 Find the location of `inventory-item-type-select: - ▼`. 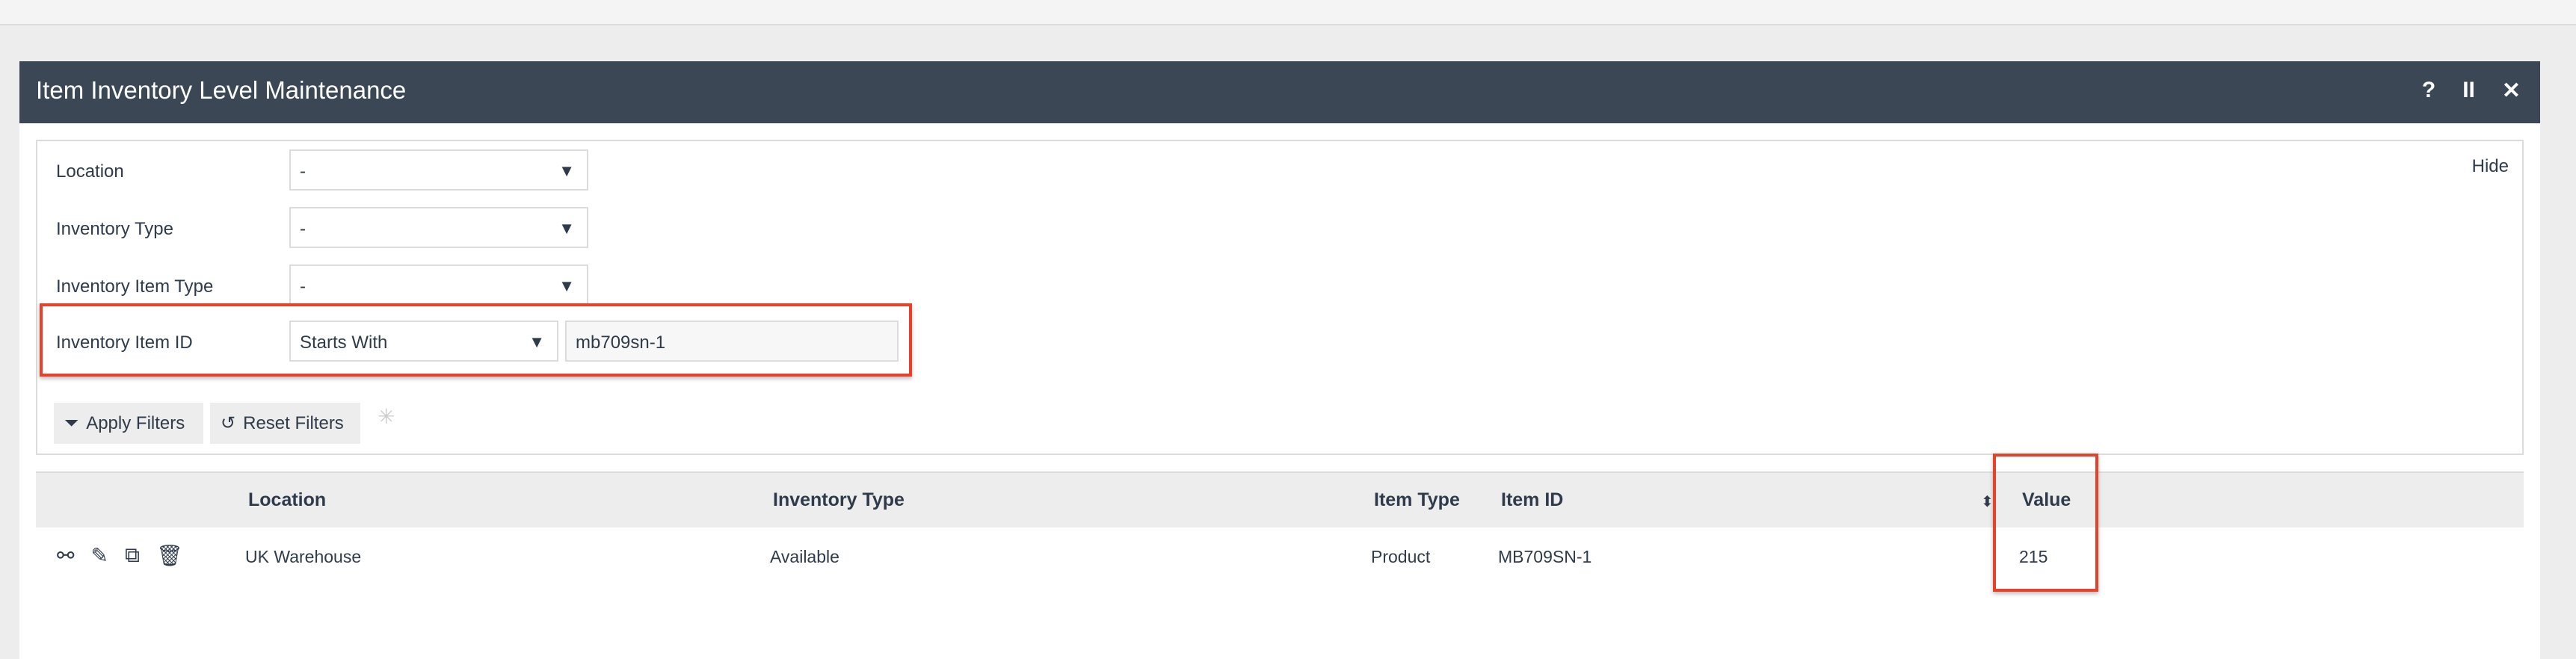

inventory-item-type-select: - ▼ is located at coordinates (438, 285).